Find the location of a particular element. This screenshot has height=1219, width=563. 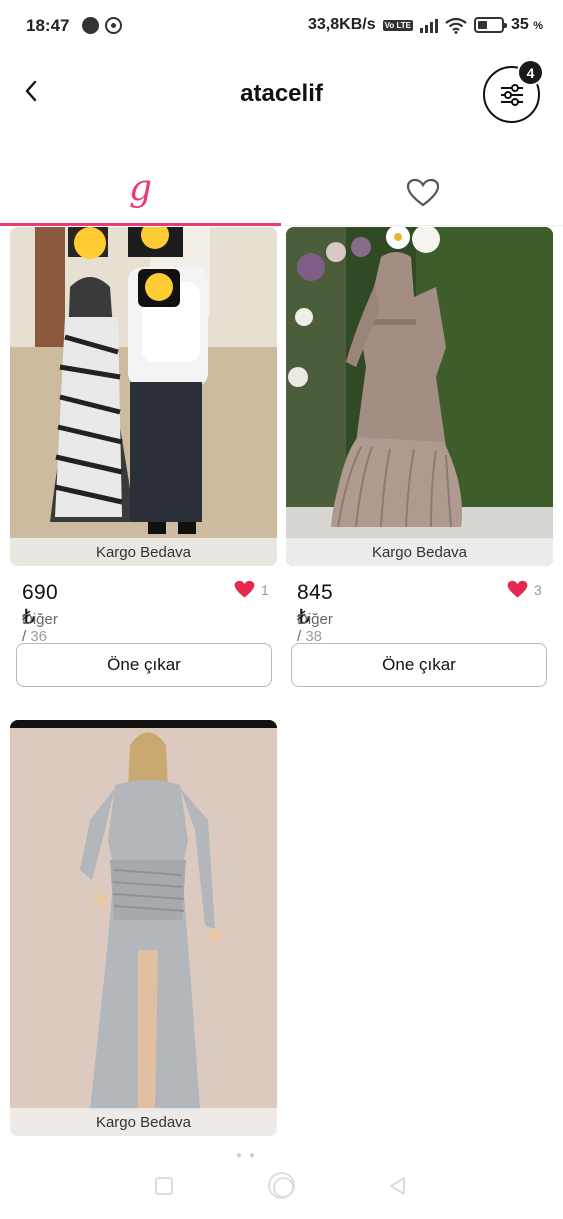

home-icon is located at coordinates (281, 1185).